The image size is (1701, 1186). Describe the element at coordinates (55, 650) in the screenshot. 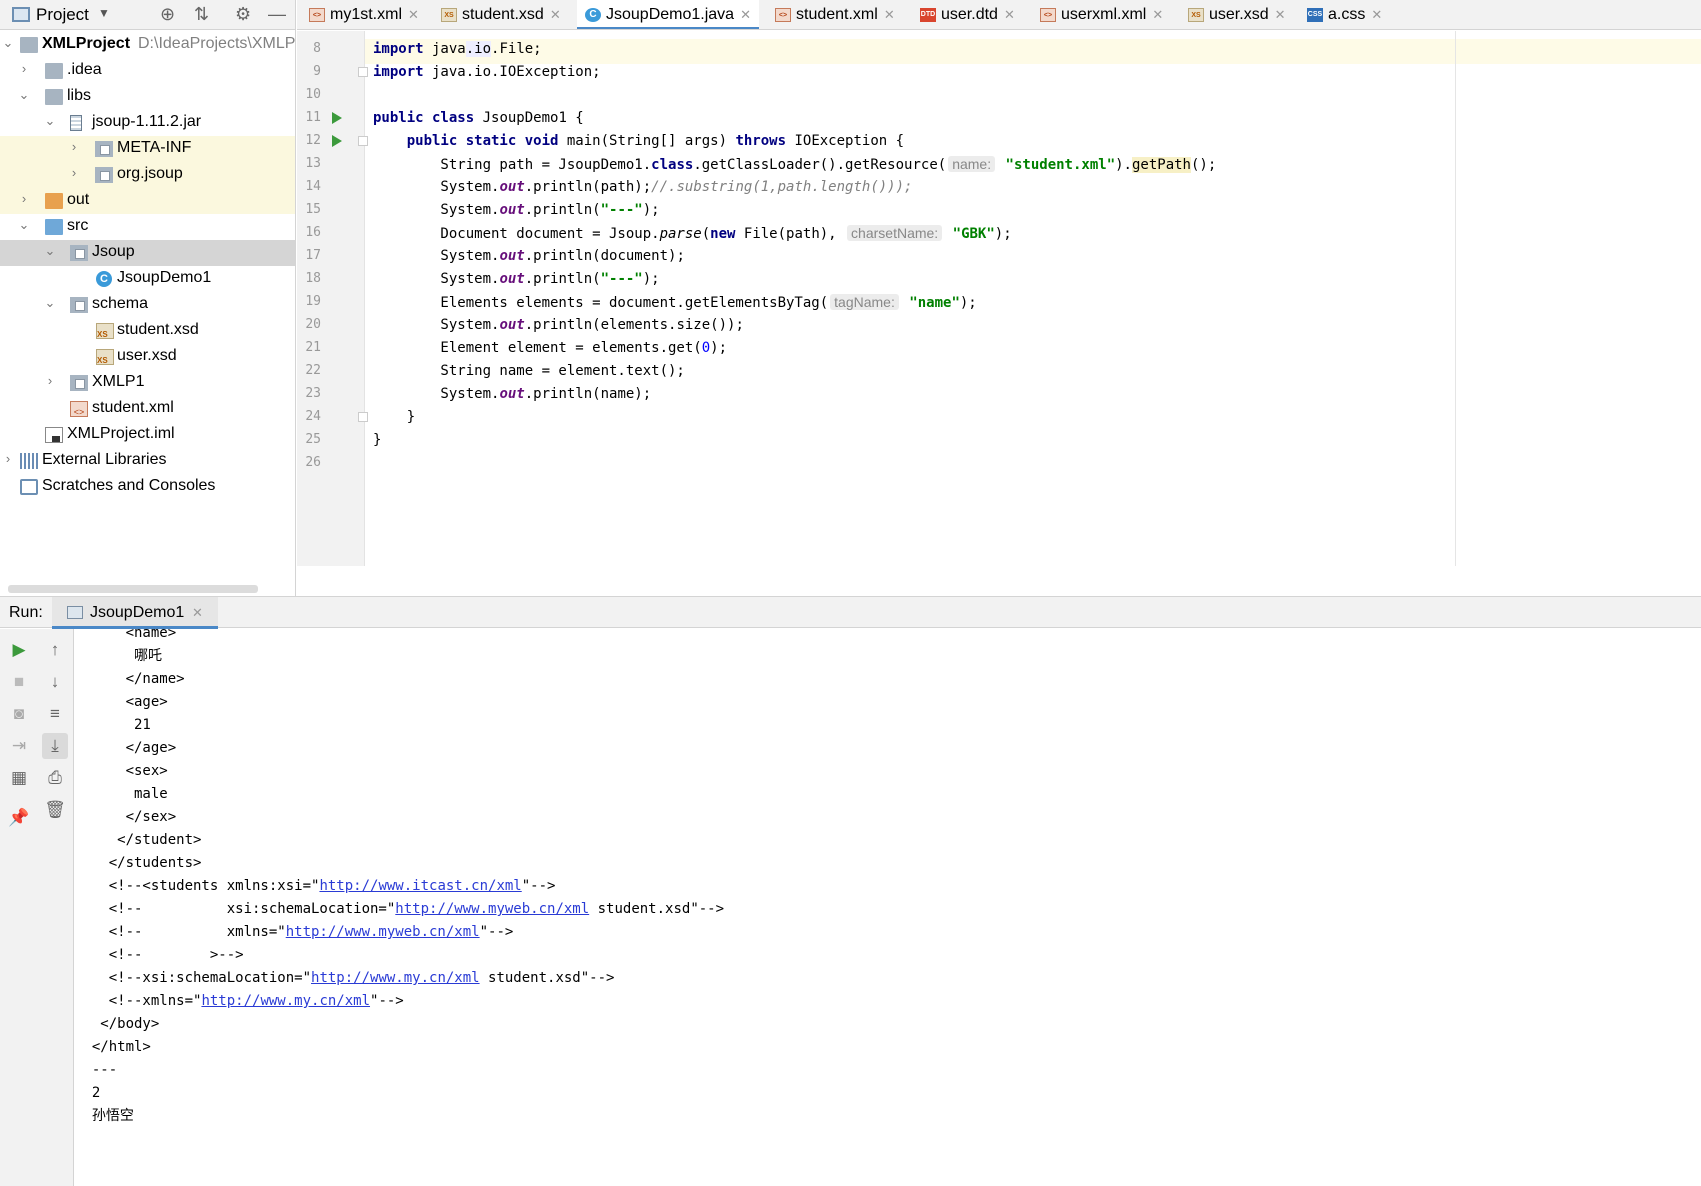

I see `arrow-up-icon: ↑` at that location.